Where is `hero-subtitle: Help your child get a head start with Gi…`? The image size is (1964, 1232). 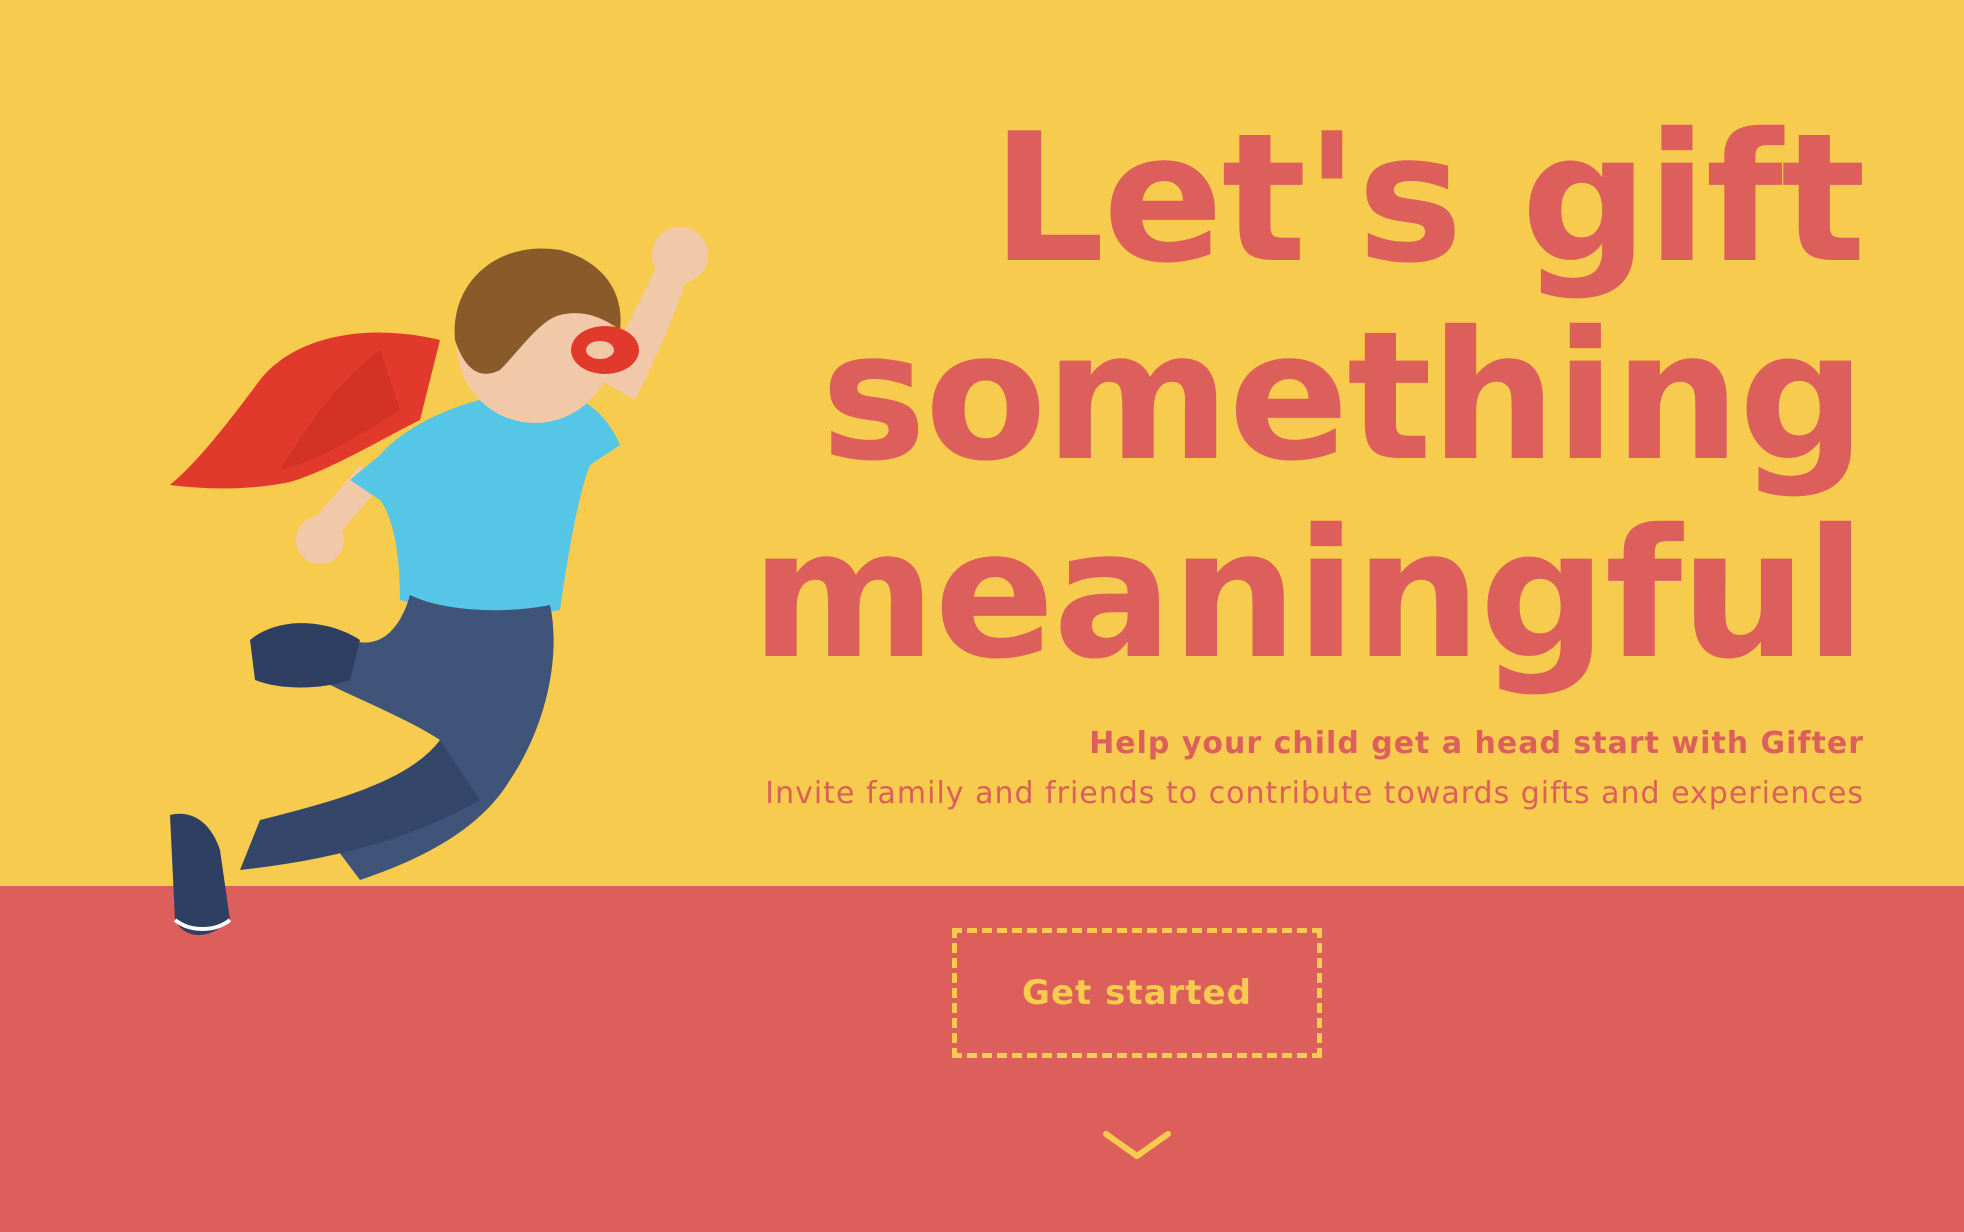
hero-subtitle: Help your child get a head start with Gi… is located at coordinates (1476, 743).